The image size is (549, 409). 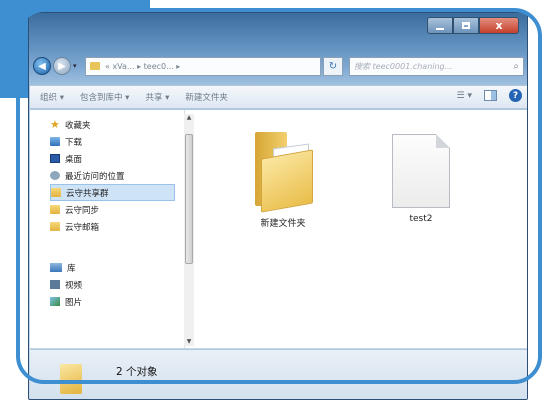 I want to click on breadcrumb: « xVa... ▸ teec0... ▸, so click(x=142, y=66).